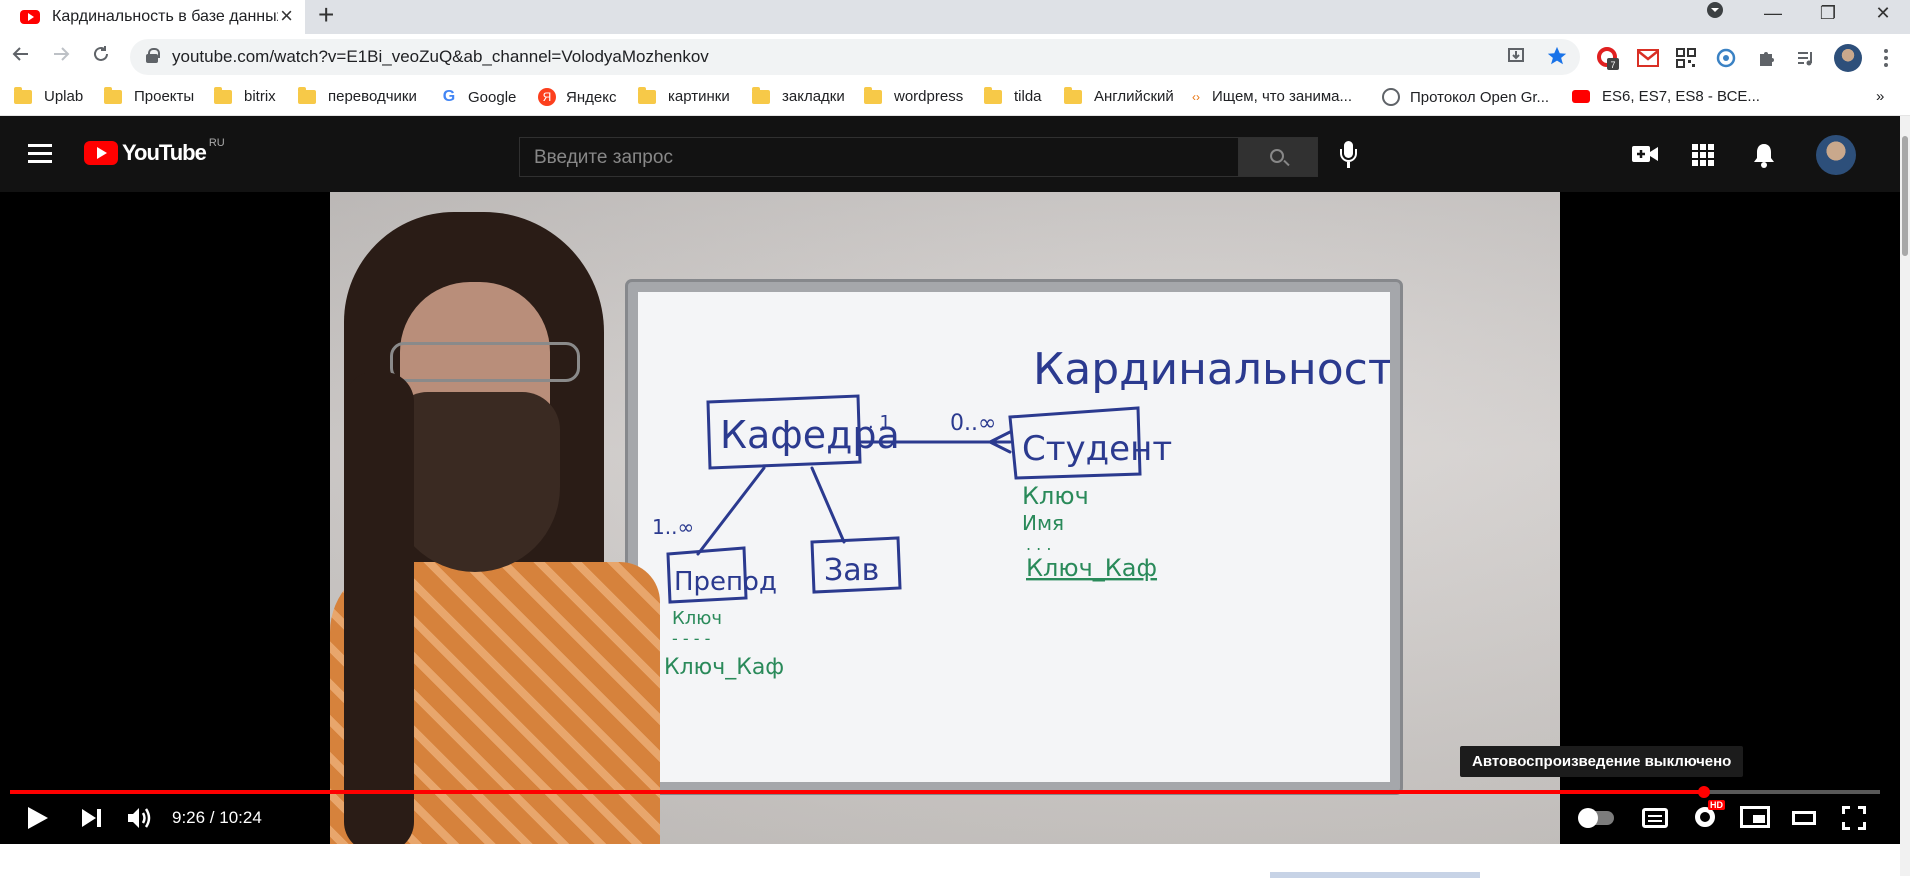  Describe the element at coordinates (1836, 155) in the screenshot. I see `youtube-account-avatar` at that location.